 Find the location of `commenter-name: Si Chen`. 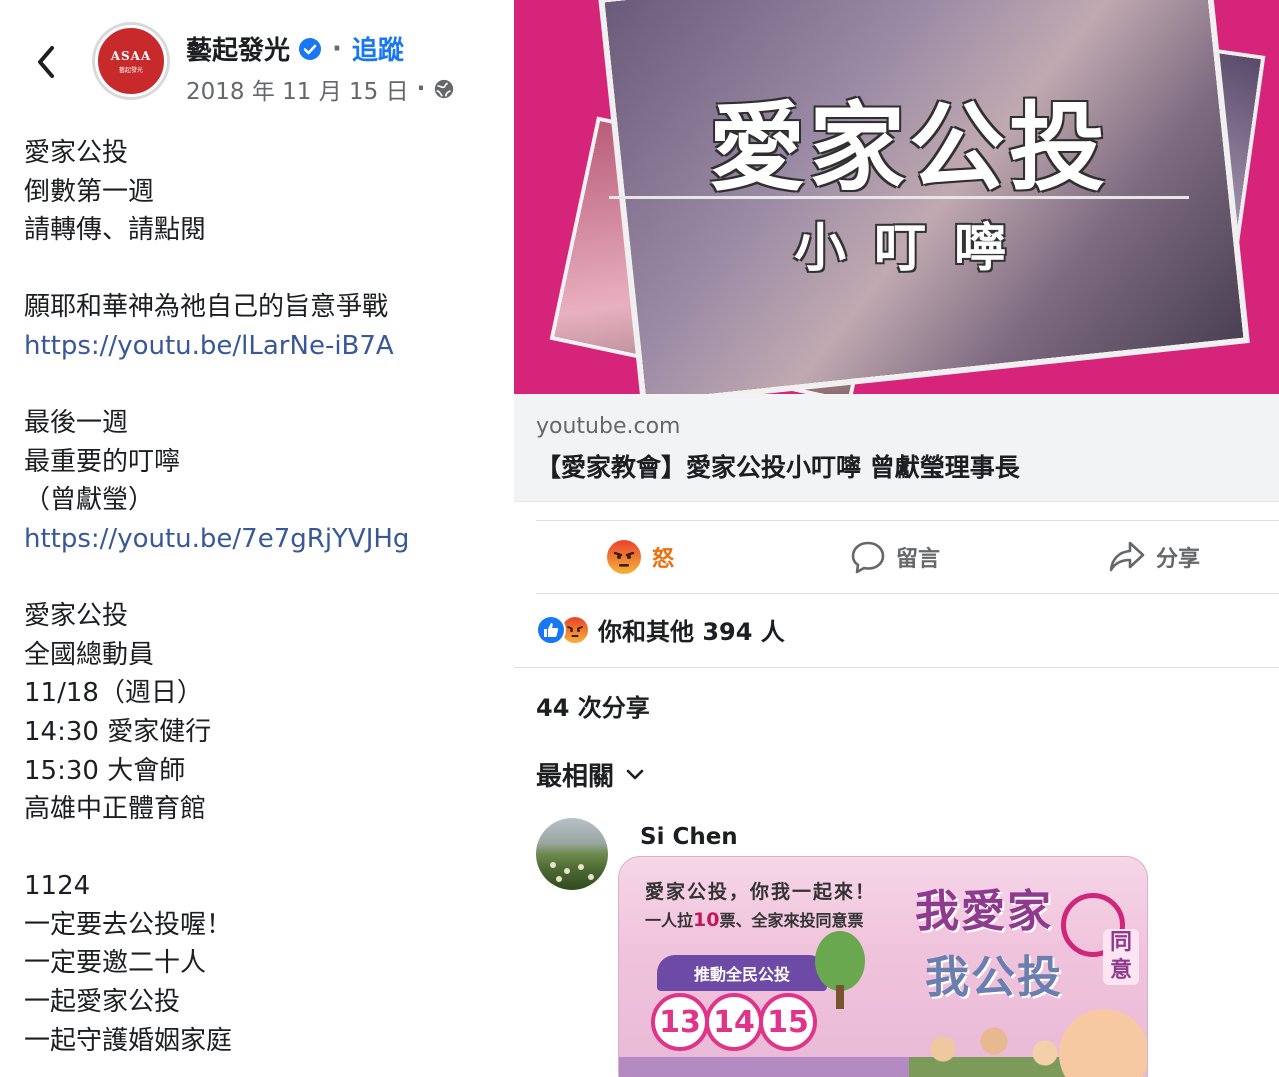

commenter-name: Si Chen is located at coordinates (689, 837).